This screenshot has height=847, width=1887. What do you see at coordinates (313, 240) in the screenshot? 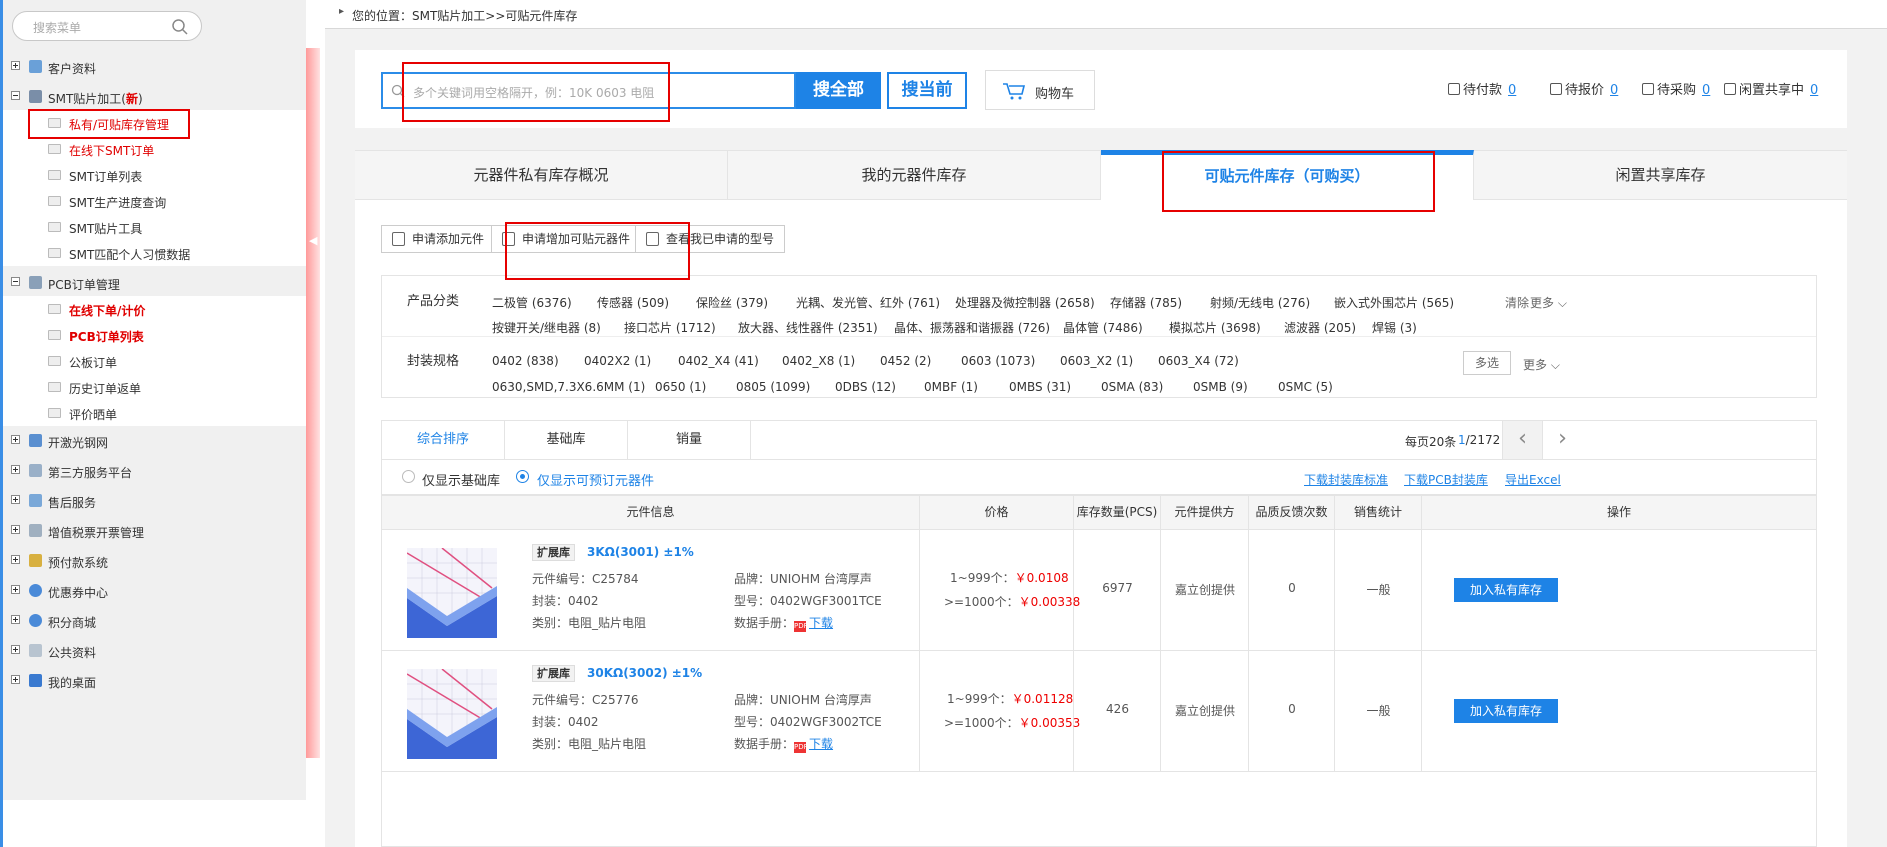
I see `chevron-left-icon: ◀` at bounding box center [313, 240].